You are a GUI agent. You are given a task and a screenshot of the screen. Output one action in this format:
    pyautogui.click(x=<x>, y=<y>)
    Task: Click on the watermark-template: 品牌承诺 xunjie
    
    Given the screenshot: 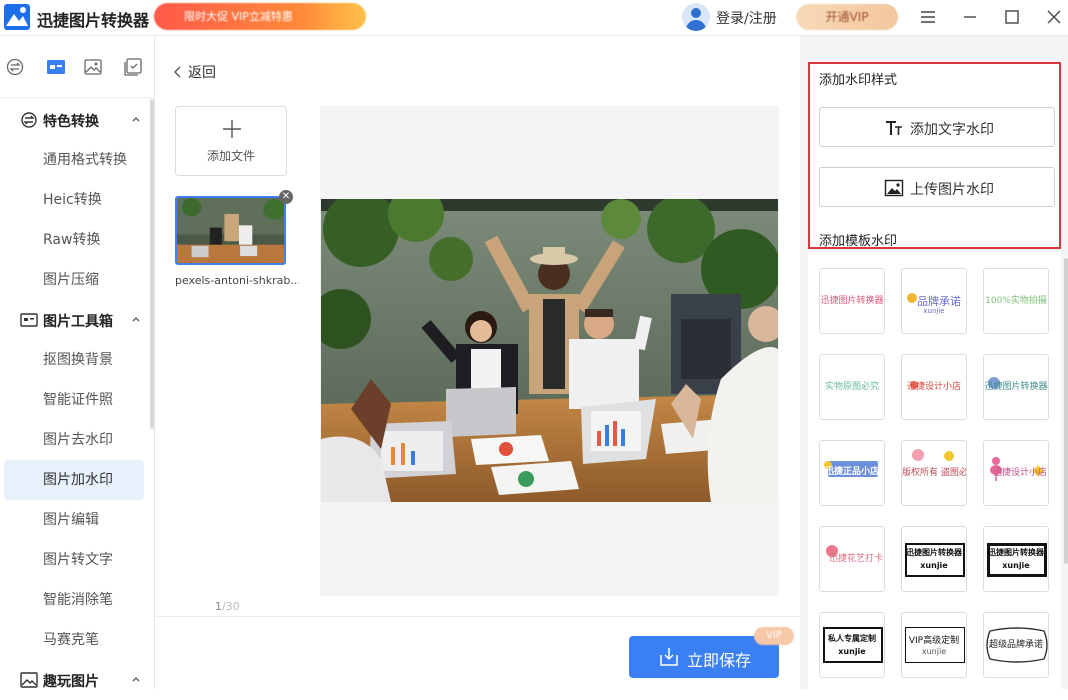 What is the action you would take?
    pyautogui.click(x=934, y=301)
    